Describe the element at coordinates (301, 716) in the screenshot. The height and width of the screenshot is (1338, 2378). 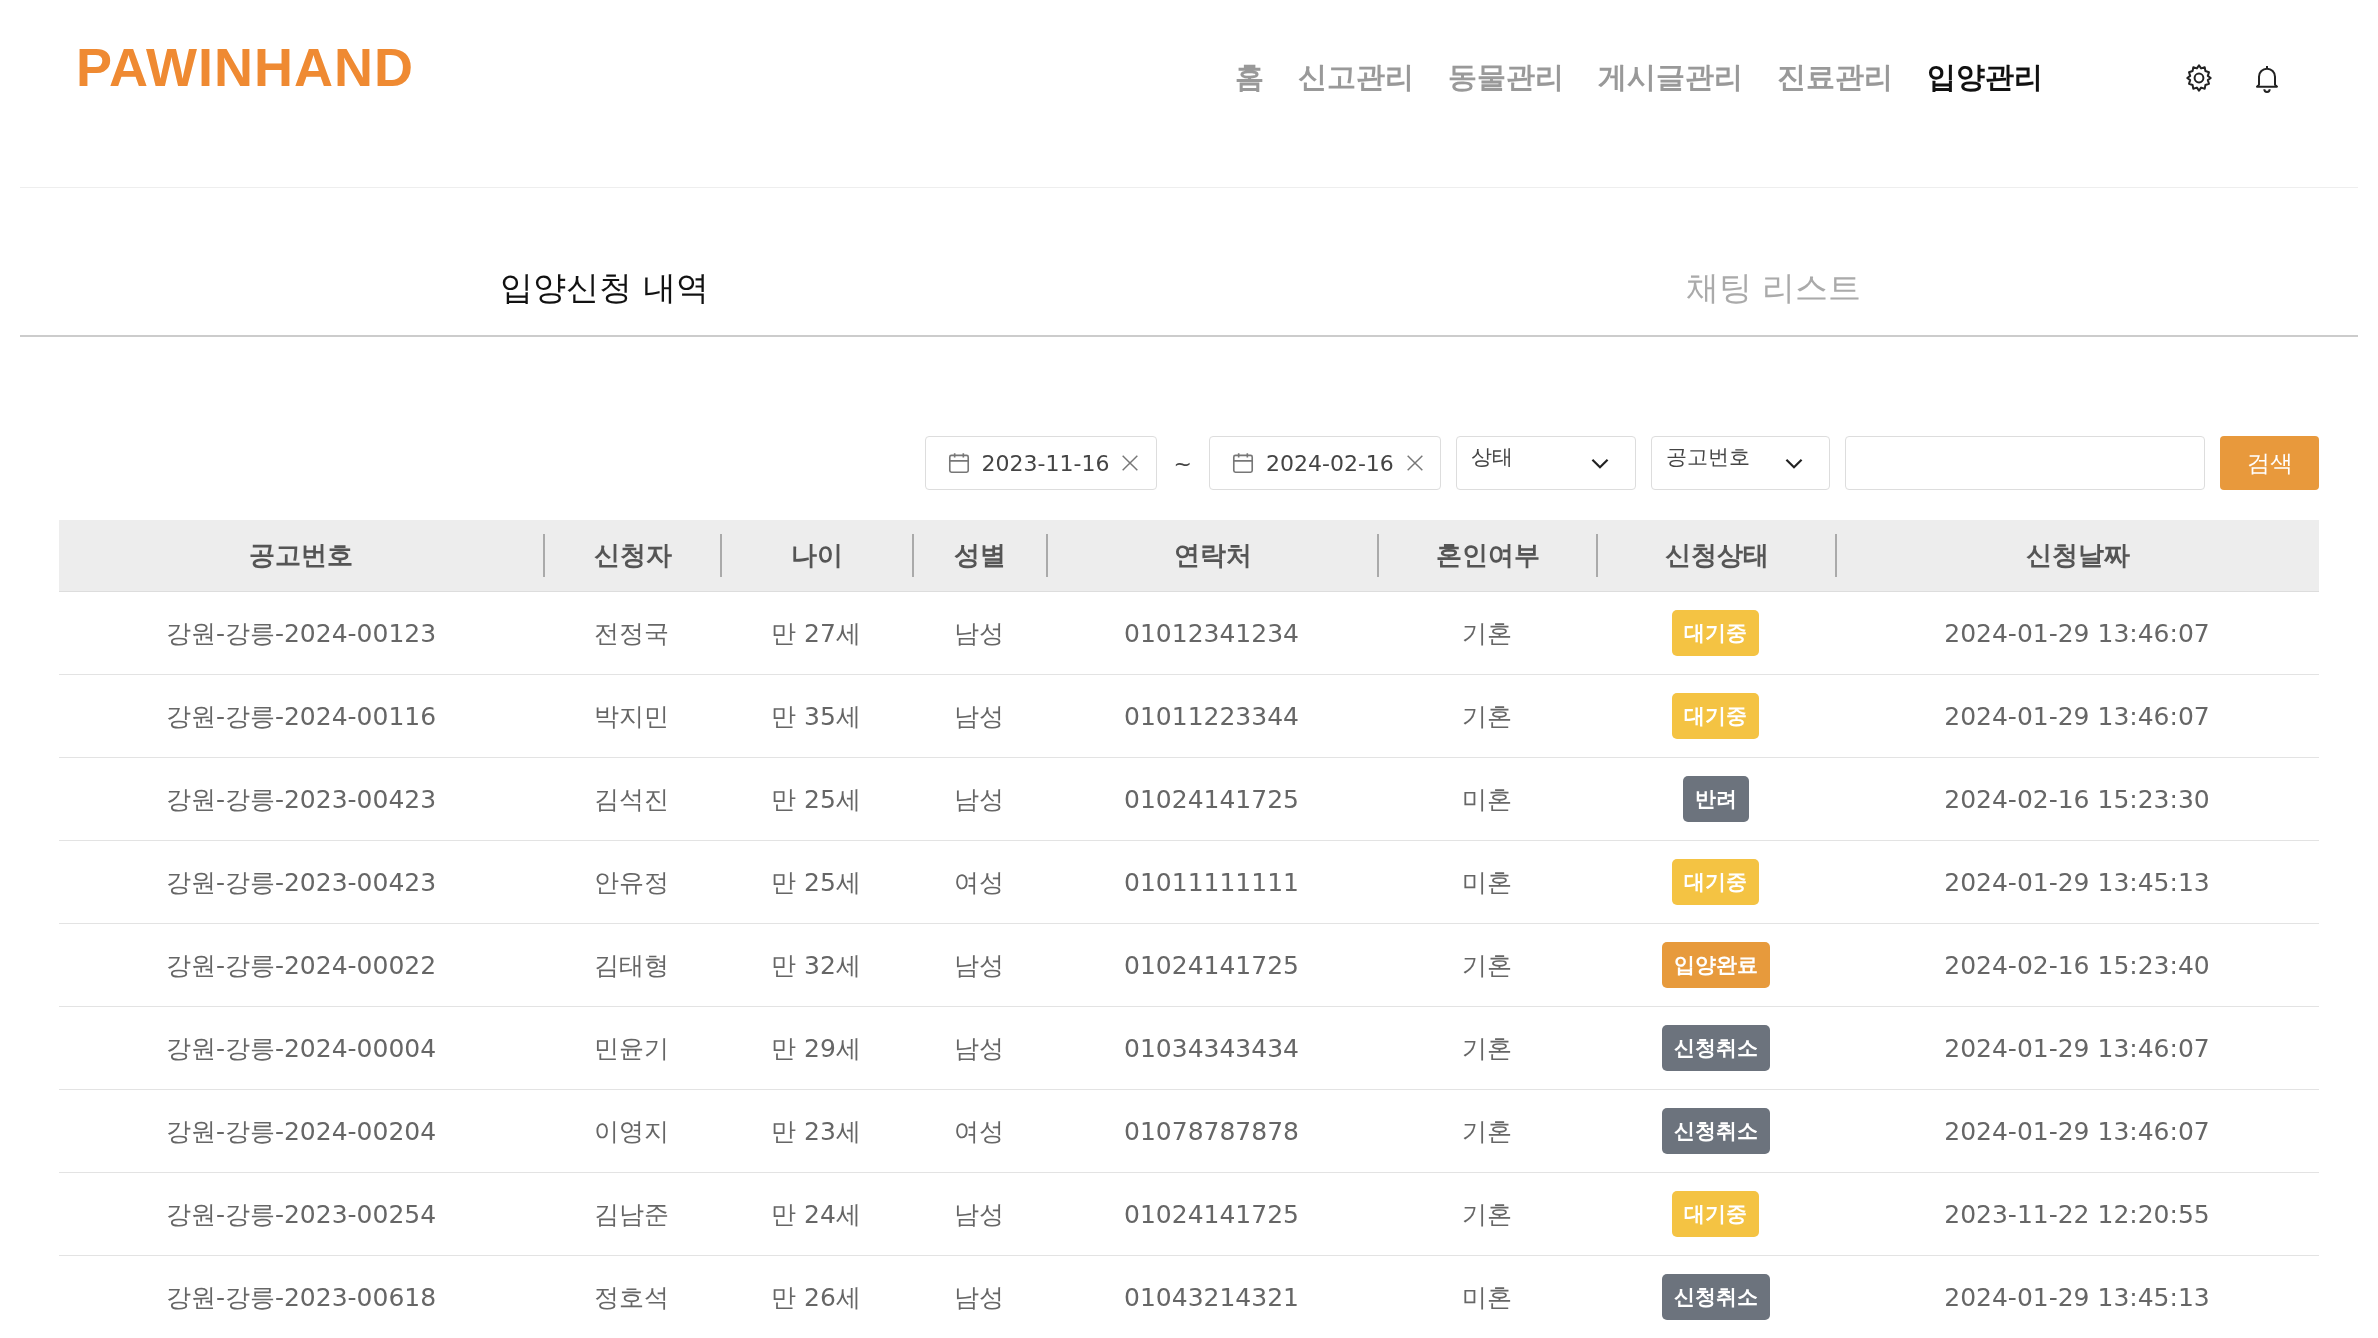
I see `table-cell-text: 강원-강릉-2024-00116` at that location.